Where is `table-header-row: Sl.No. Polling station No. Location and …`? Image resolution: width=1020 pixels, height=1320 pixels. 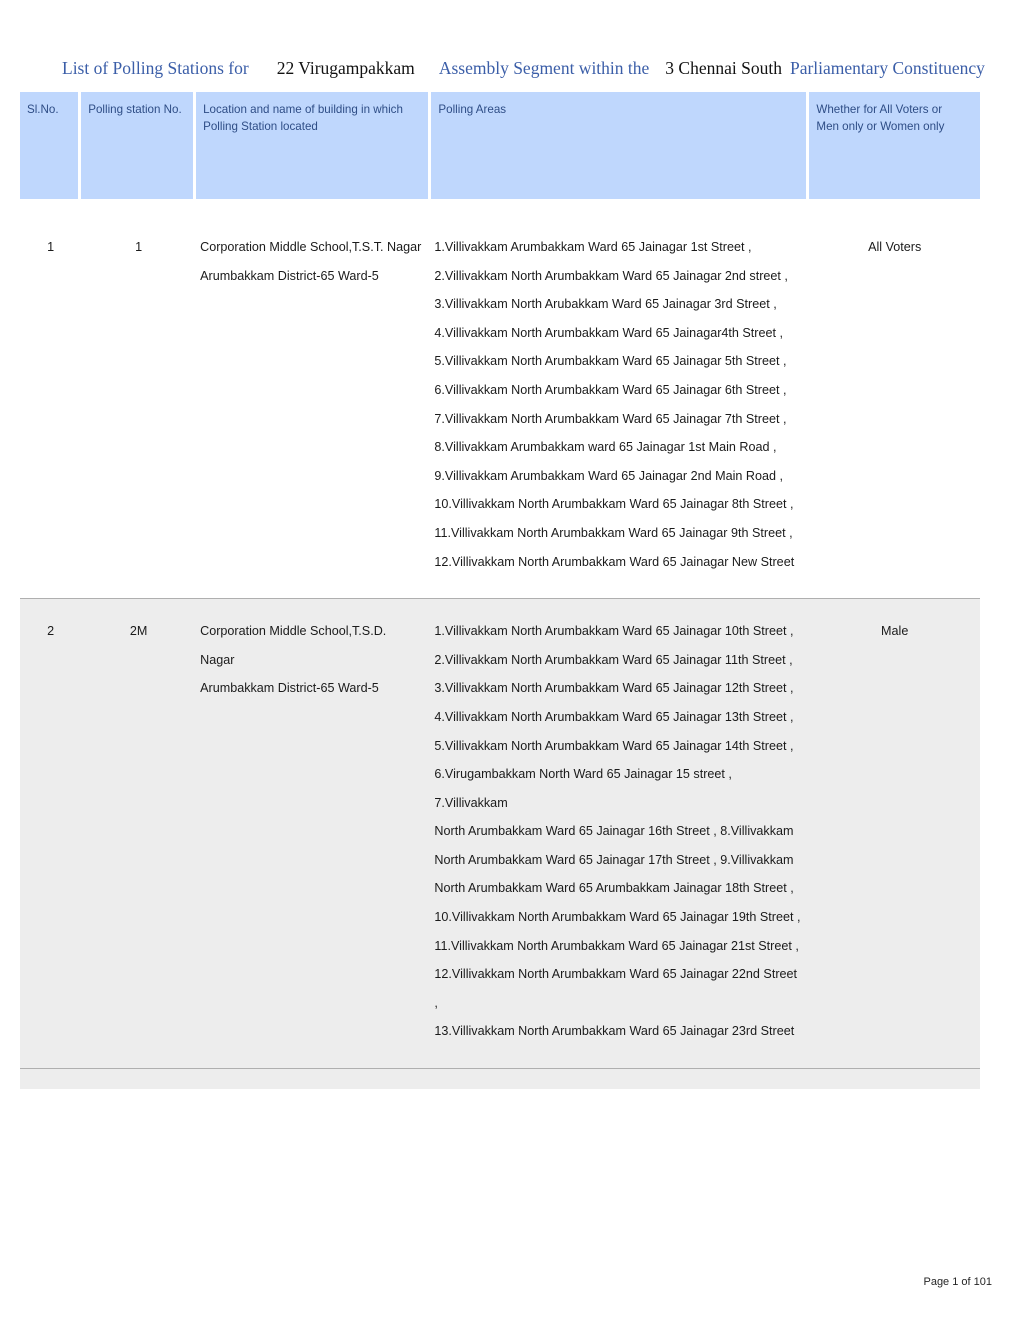
table-header-row: Sl.No. Polling station No. Location and … is located at coordinates (500, 145).